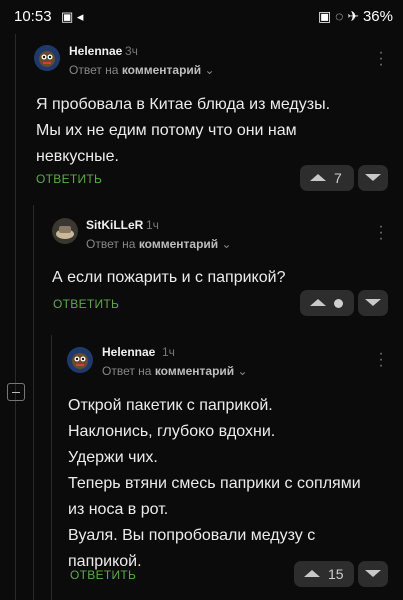 The height and width of the screenshot is (600, 403). I want to click on reply-button: ОТВЕТИТЬ, so click(103, 575).